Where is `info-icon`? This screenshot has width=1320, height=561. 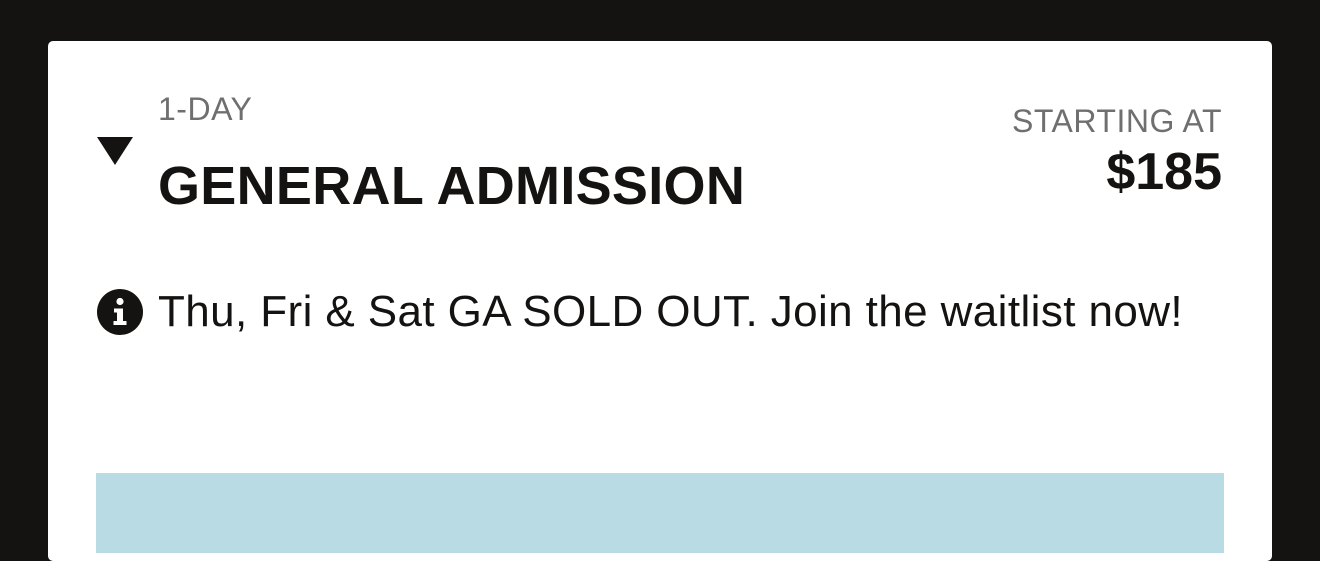 info-icon is located at coordinates (120, 312).